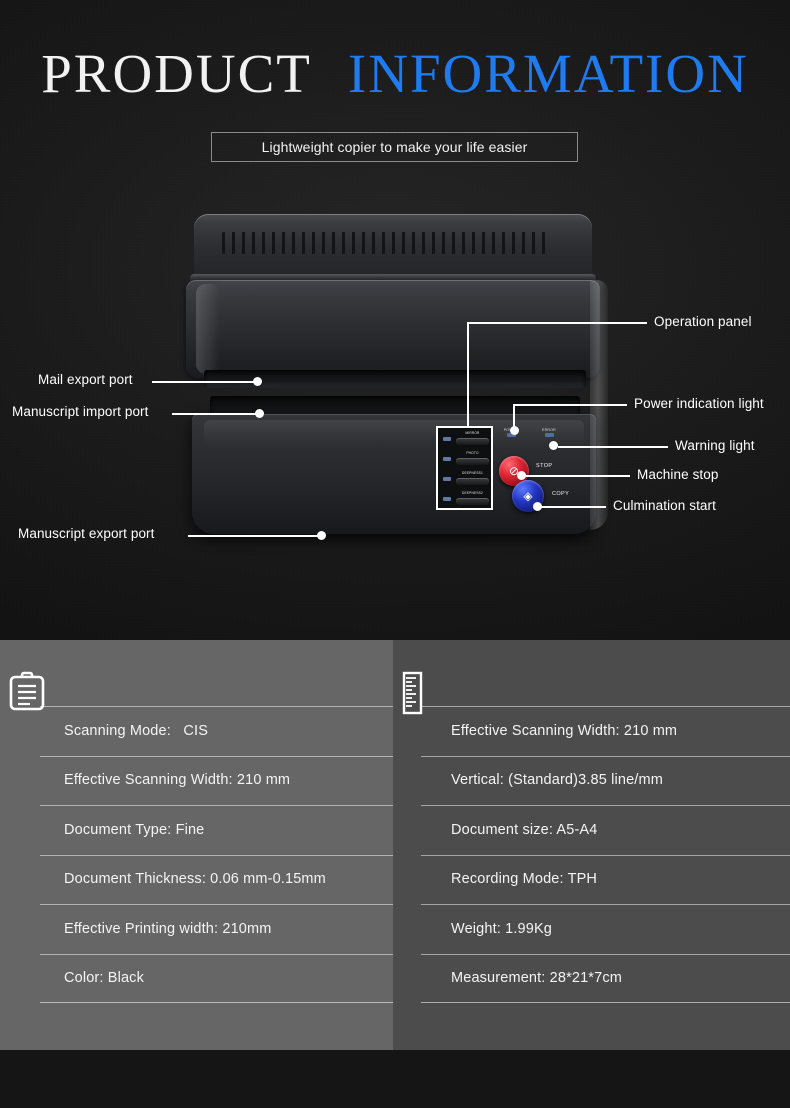  I want to click on spec-row-text: Measurement: 28*21*7cm, so click(536, 978).